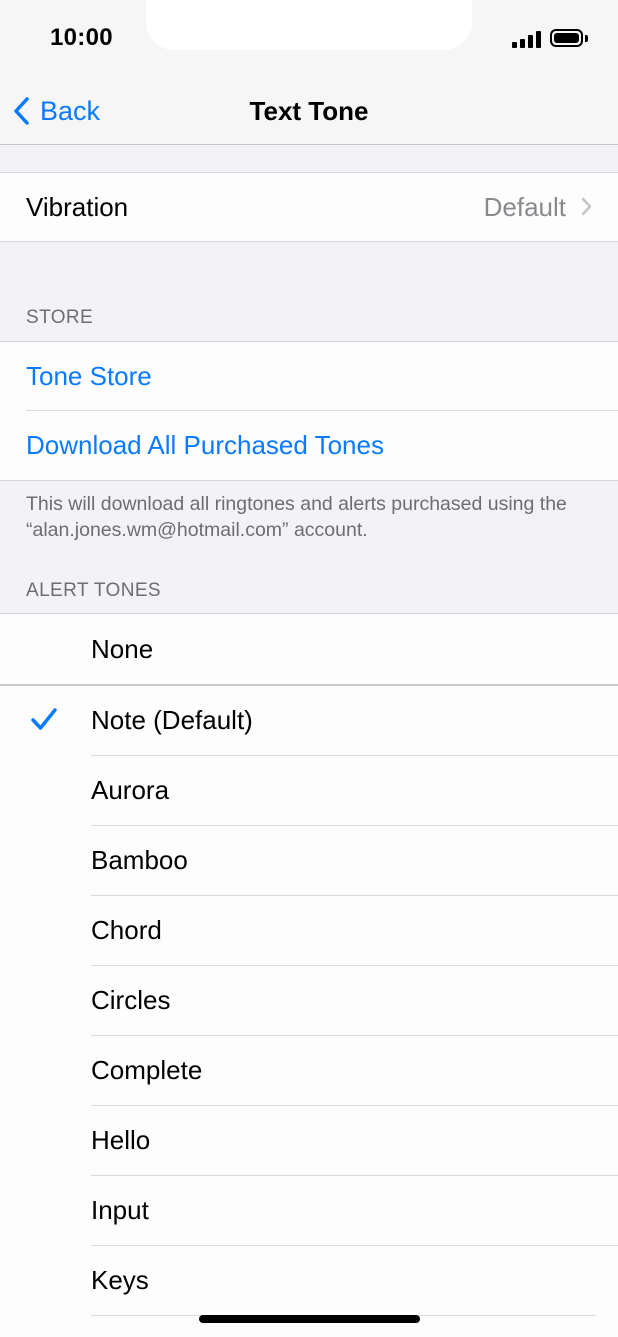 The height and width of the screenshot is (1337, 618). What do you see at coordinates (309, 1319) in the screenshot?
I see `home-indicator` at bounding box center [309, 1319].